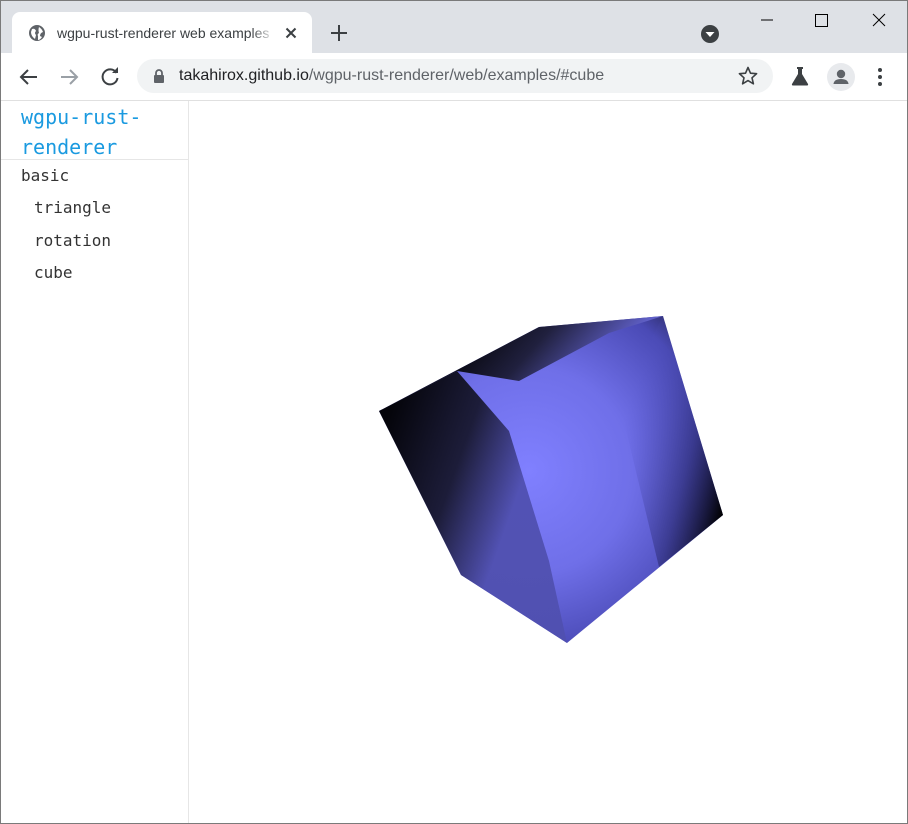  Describe the element at coordinates (45, 175) in the screenshot. I see `nav-category-basic: basic` at that location.